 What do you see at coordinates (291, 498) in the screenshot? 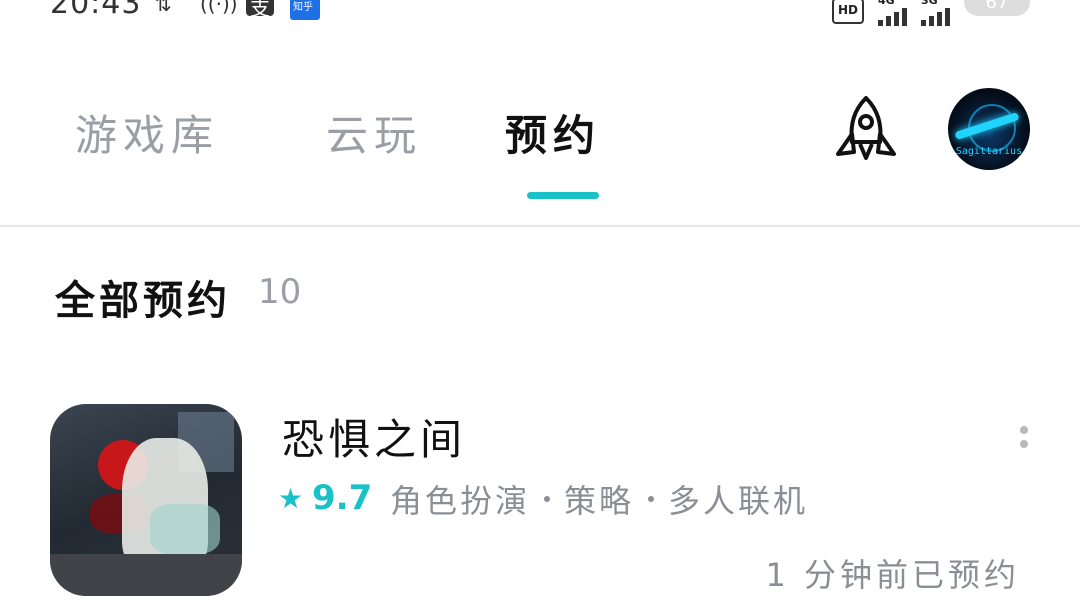
I see `star-icon: ★` at bounding box center [291, 498].